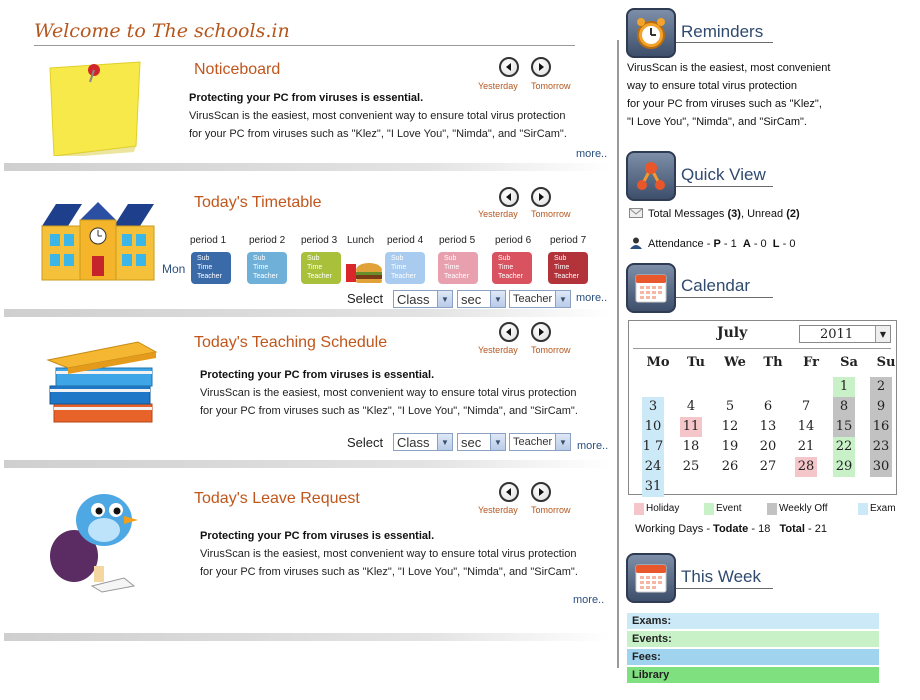  What do you see at coordinates (881, 387) in the screenshot?
I see `calendar-day: 2` at bounding box center [881, 387].